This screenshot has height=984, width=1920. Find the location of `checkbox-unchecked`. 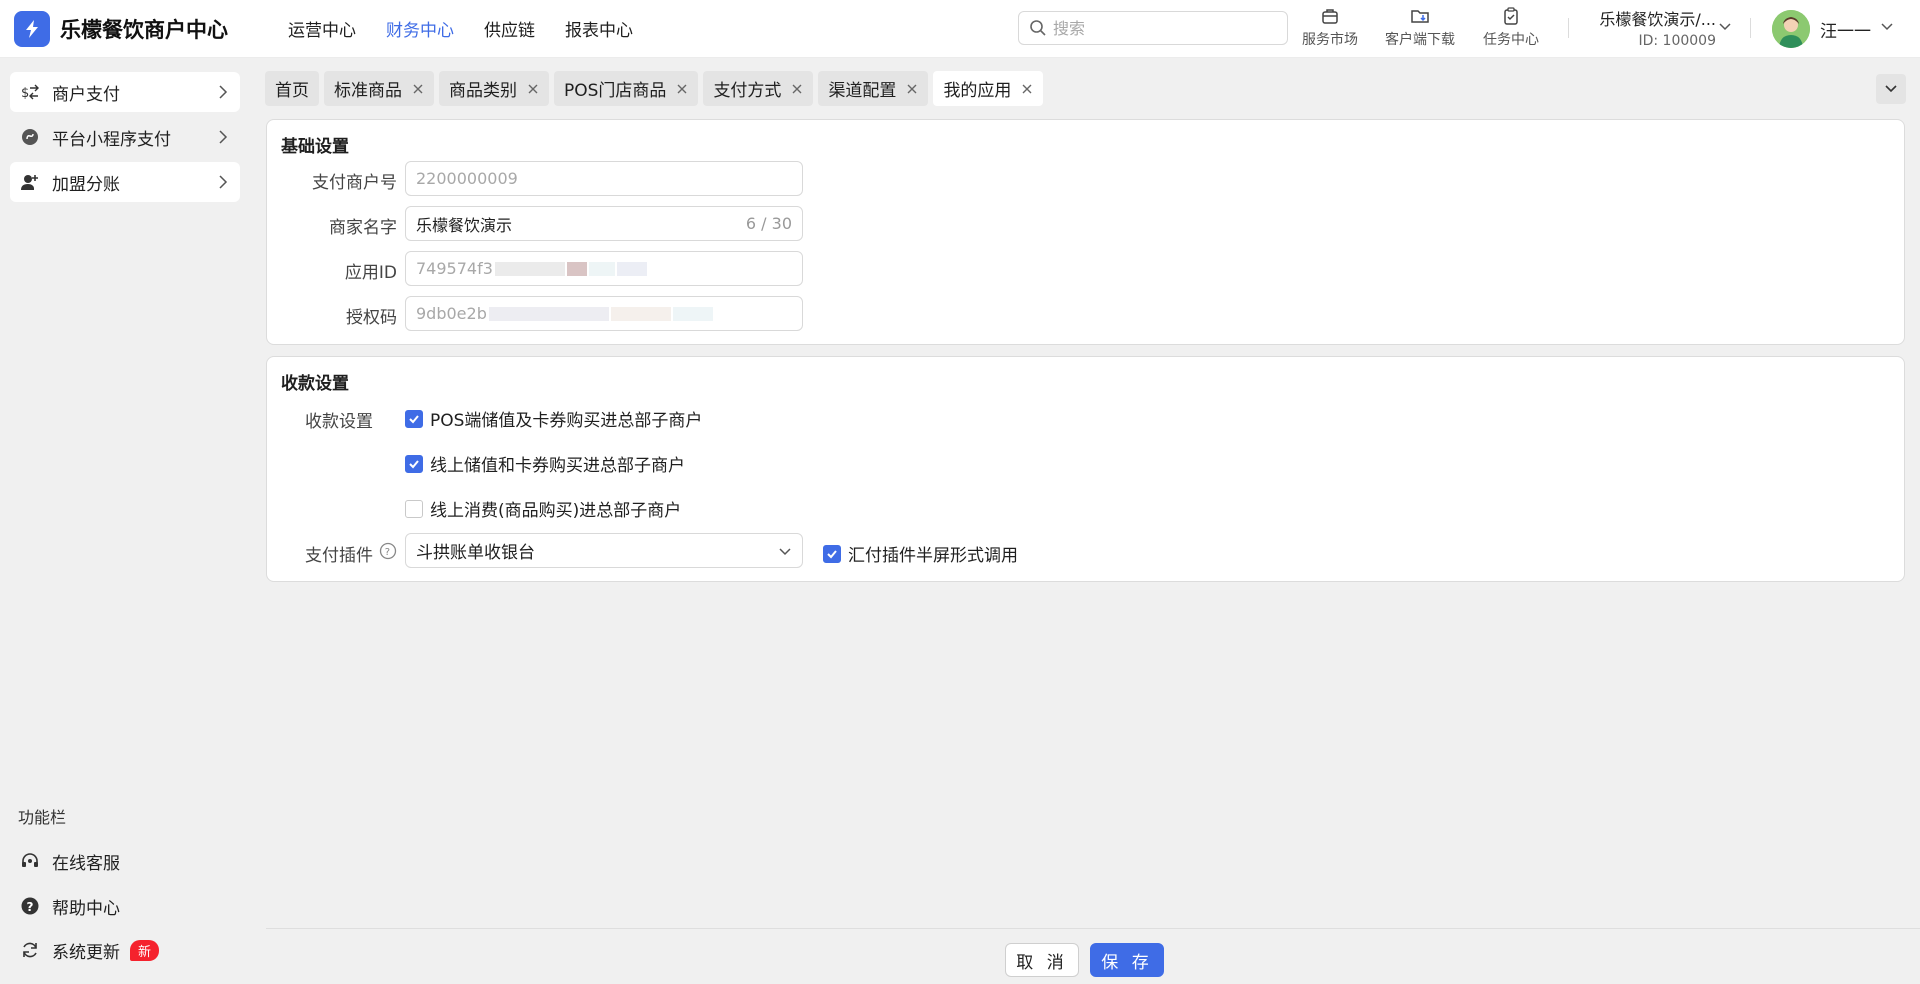

checkbox-unchecked is located at coordinates (414, 508).